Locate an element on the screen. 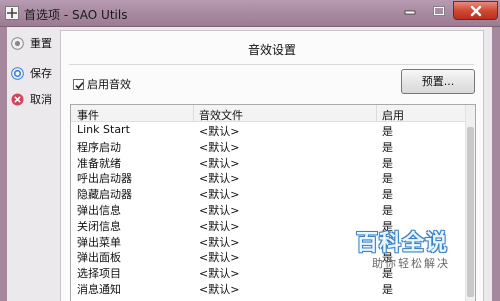  cancel-label: 取消 is located at coordinates (41, 99).